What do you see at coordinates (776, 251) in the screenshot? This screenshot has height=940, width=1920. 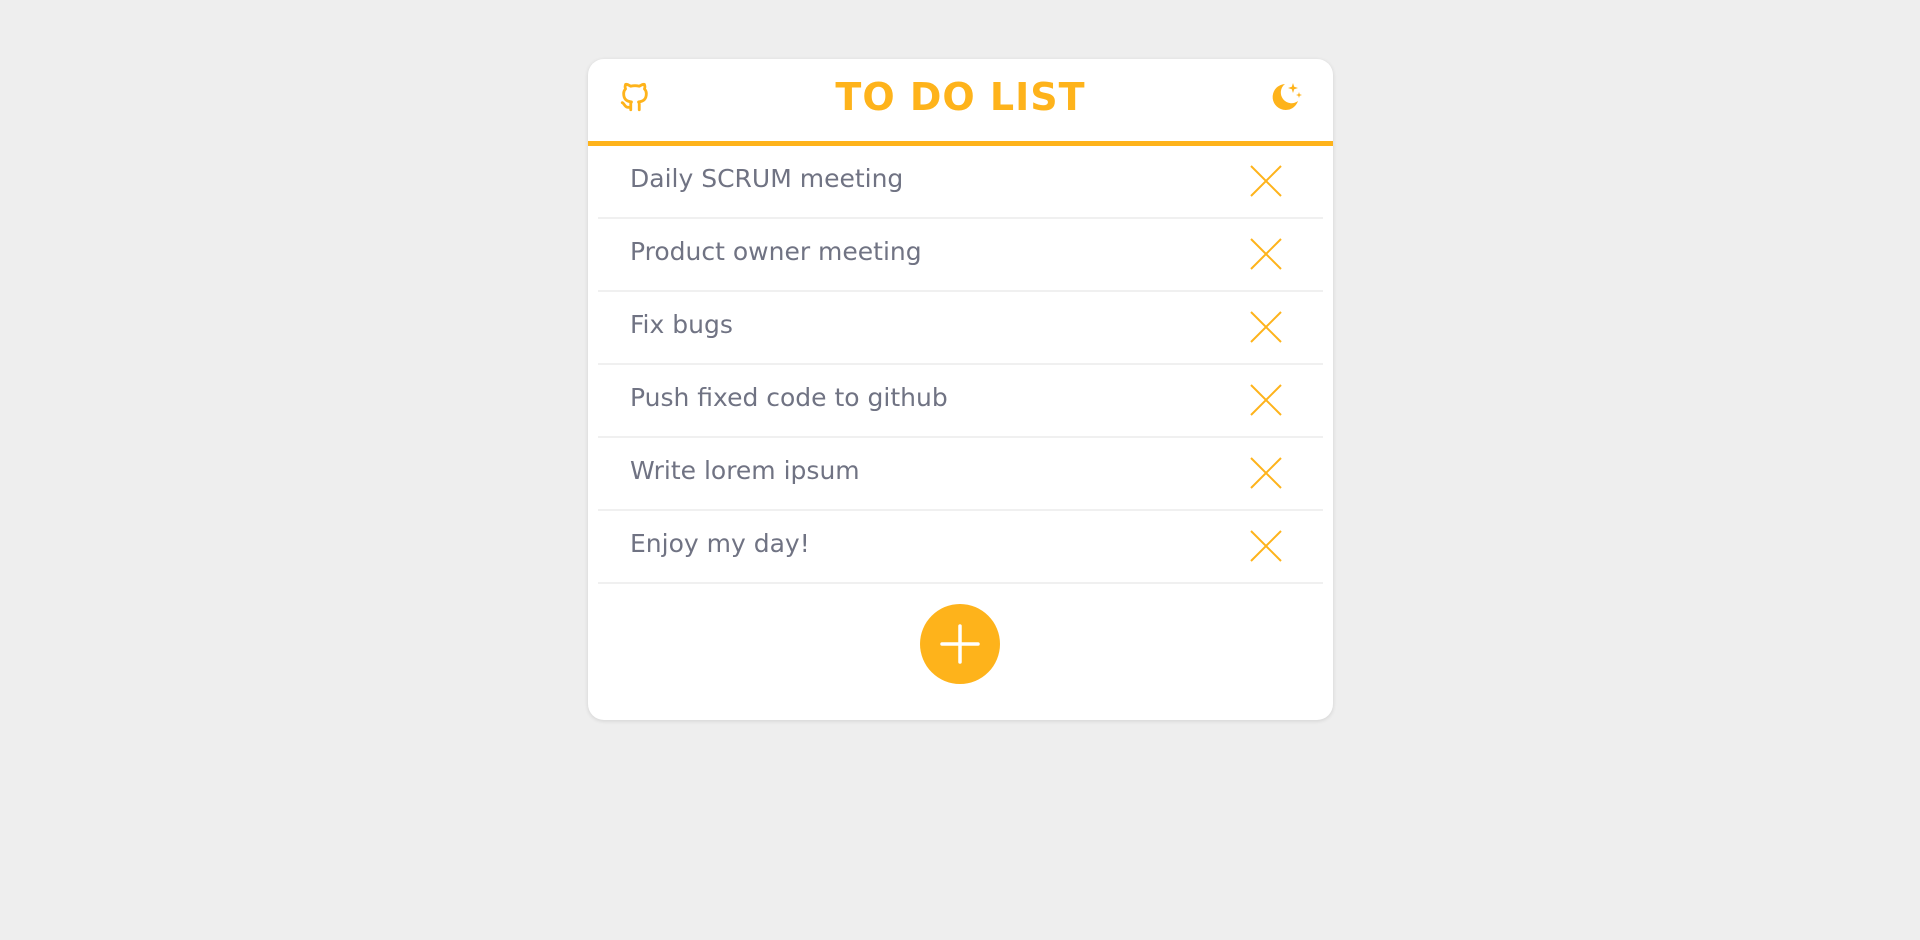 I see `todo-label: Product owner meeting` at bounding box center [776, 251].